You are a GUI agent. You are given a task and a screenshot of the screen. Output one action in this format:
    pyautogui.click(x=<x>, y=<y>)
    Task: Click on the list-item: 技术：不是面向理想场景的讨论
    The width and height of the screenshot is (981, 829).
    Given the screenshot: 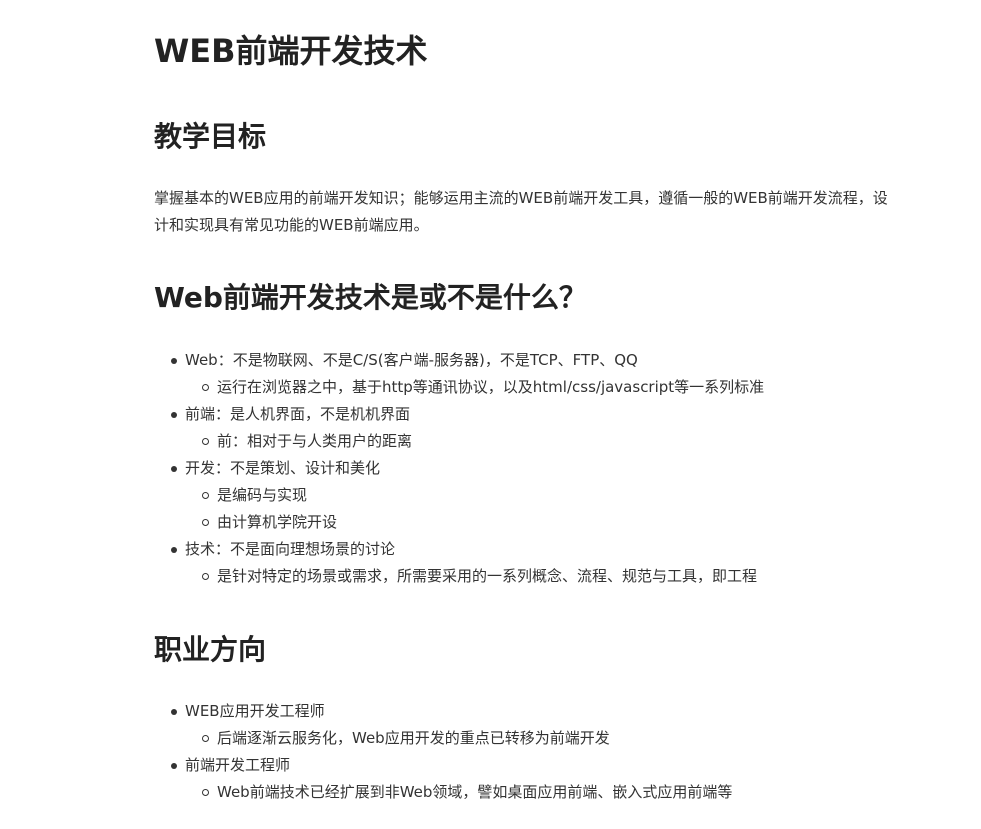 What is the action you would take?
    pyautogui.click(x=459, y=549)
    